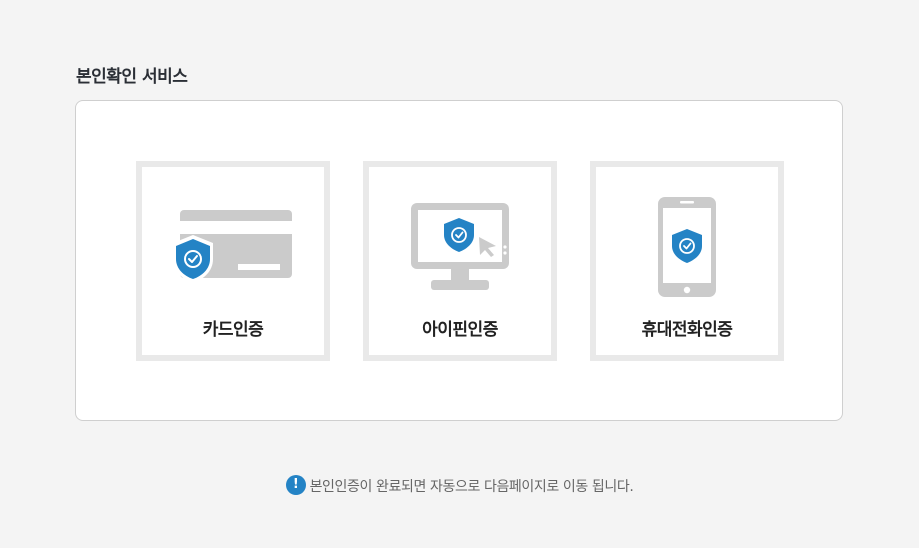  What do you see at coordinates (687, 330) in the screenshot?
I see `phone-verification-label: 휴대전화인증` at bounding box center [687, 330].